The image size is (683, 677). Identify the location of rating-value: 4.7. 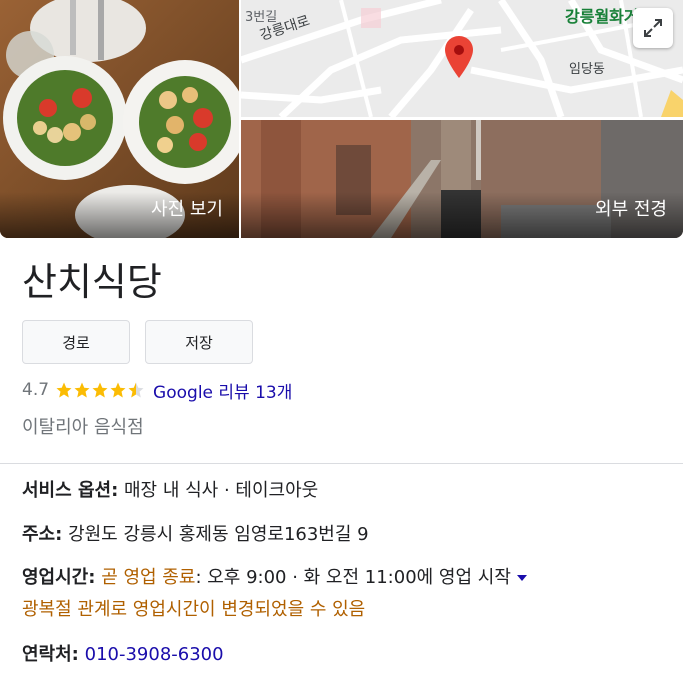
(36, 390).